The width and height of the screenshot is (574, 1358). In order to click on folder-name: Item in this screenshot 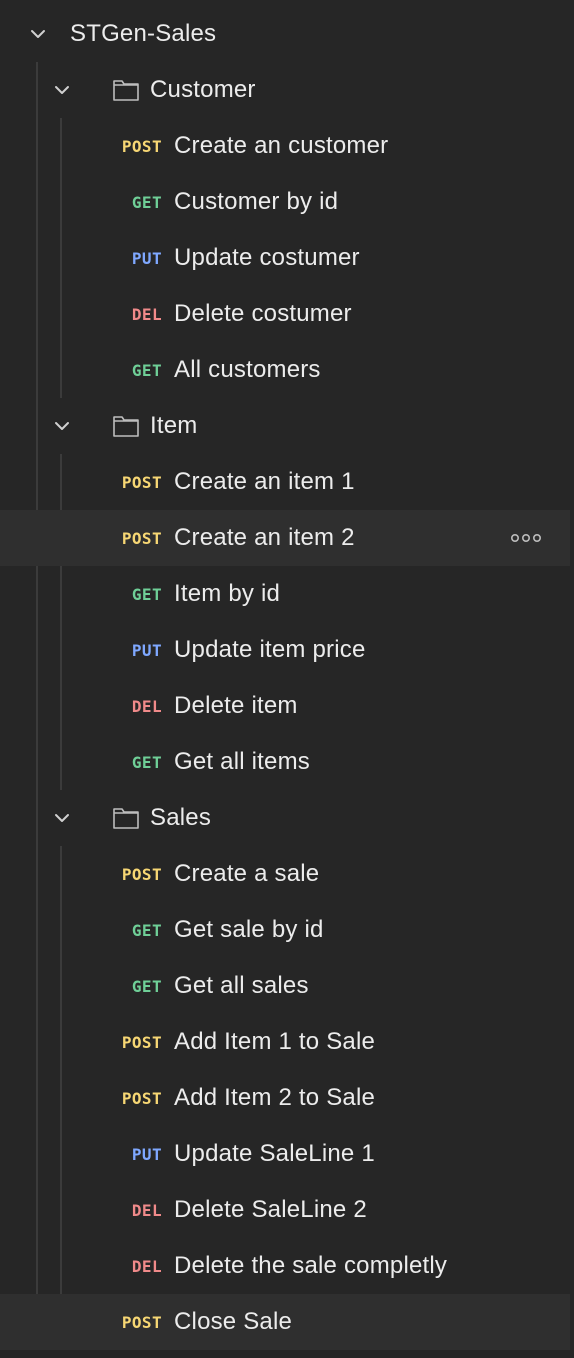, I will do `click(174, 425)`.